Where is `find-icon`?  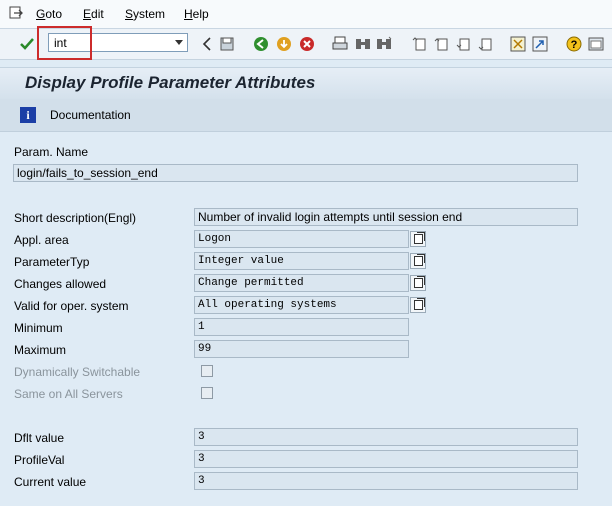
find-icon is located at coordinates (363, 44).